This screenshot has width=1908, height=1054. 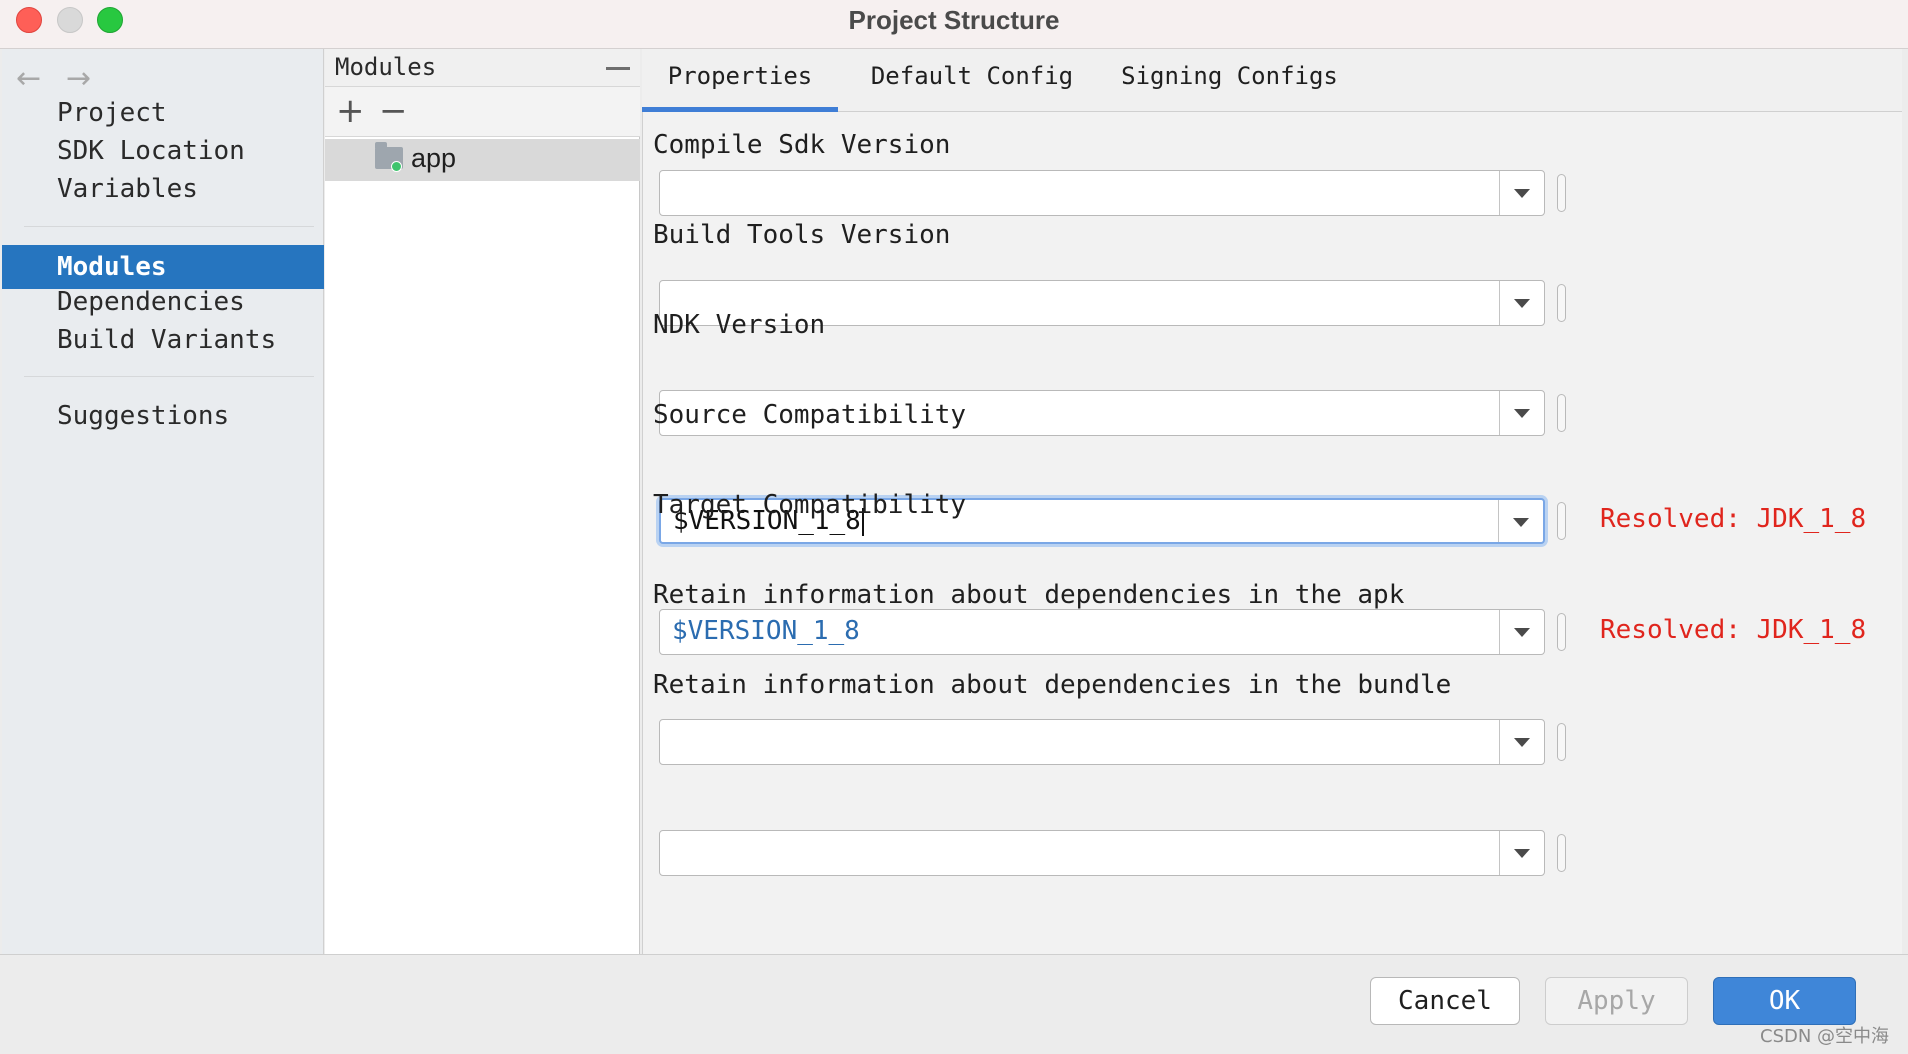 What do you see at coordinates (166, 340) in the screenshot?
I see `nav-item-build-variants: Build Variants` at bounding box center [166, 340].